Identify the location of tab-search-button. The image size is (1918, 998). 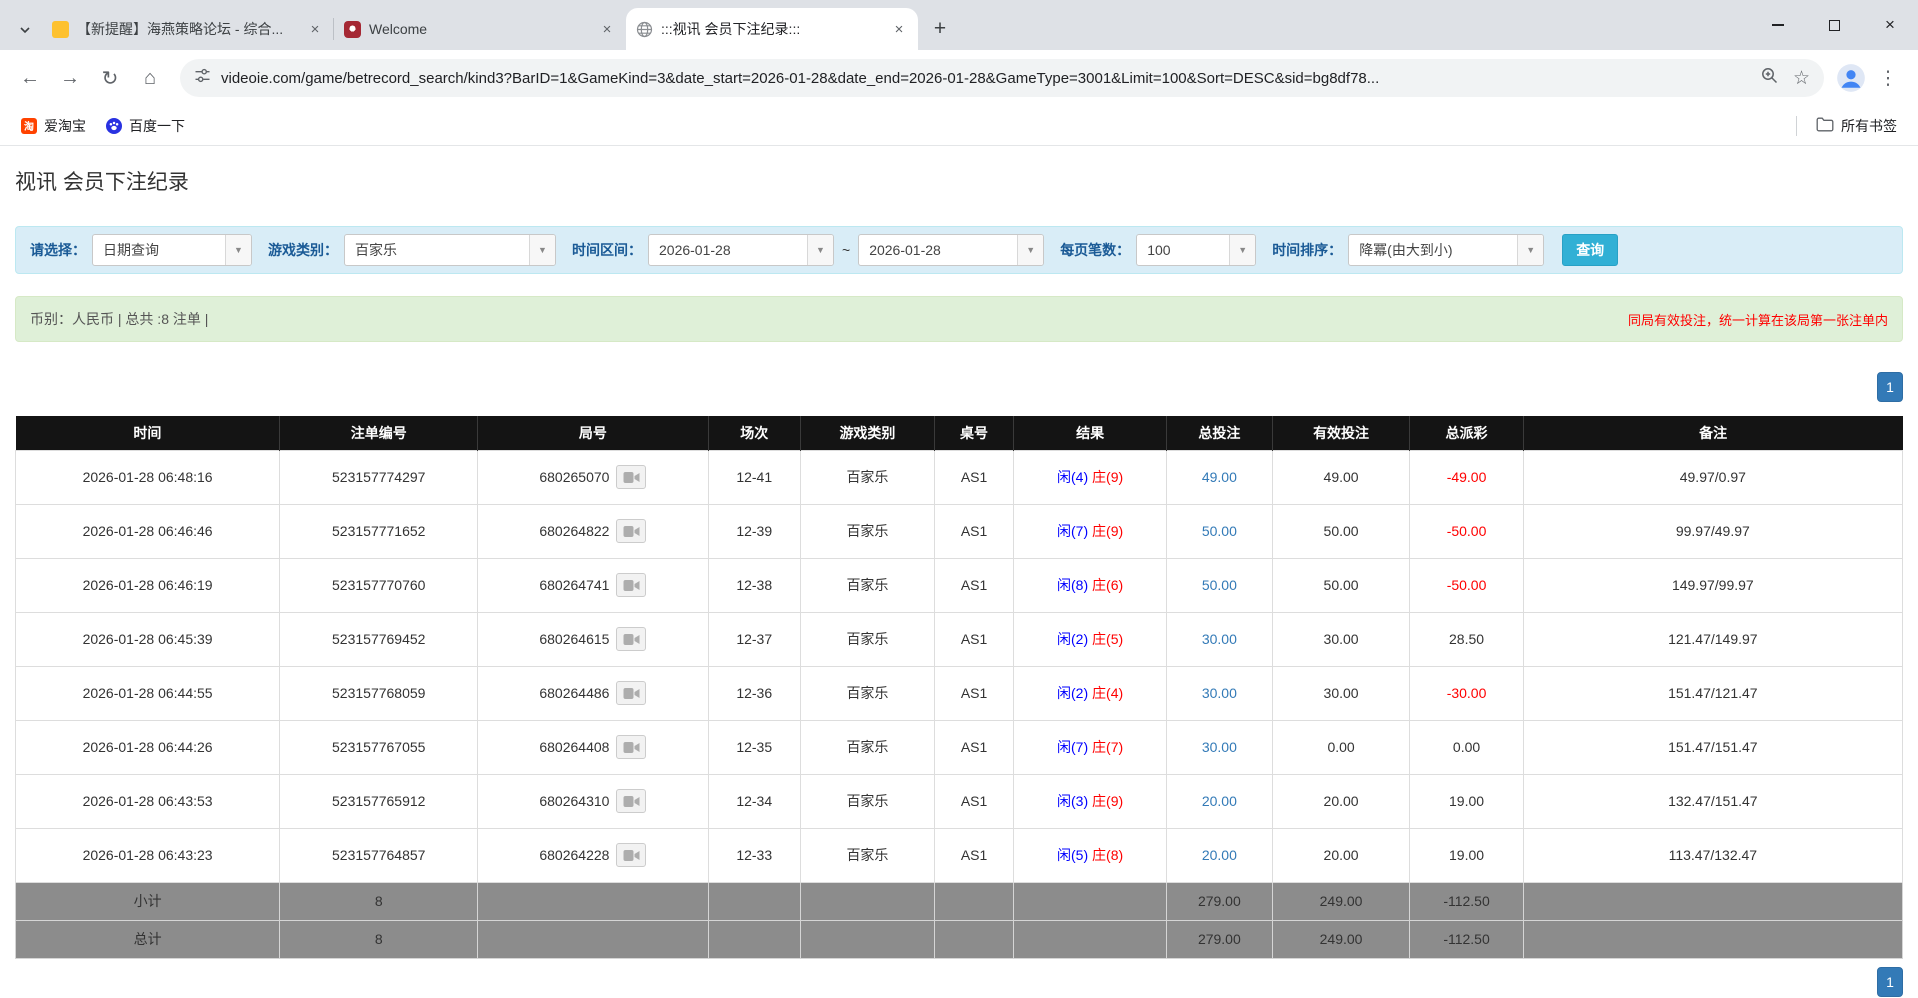
(25, 30).